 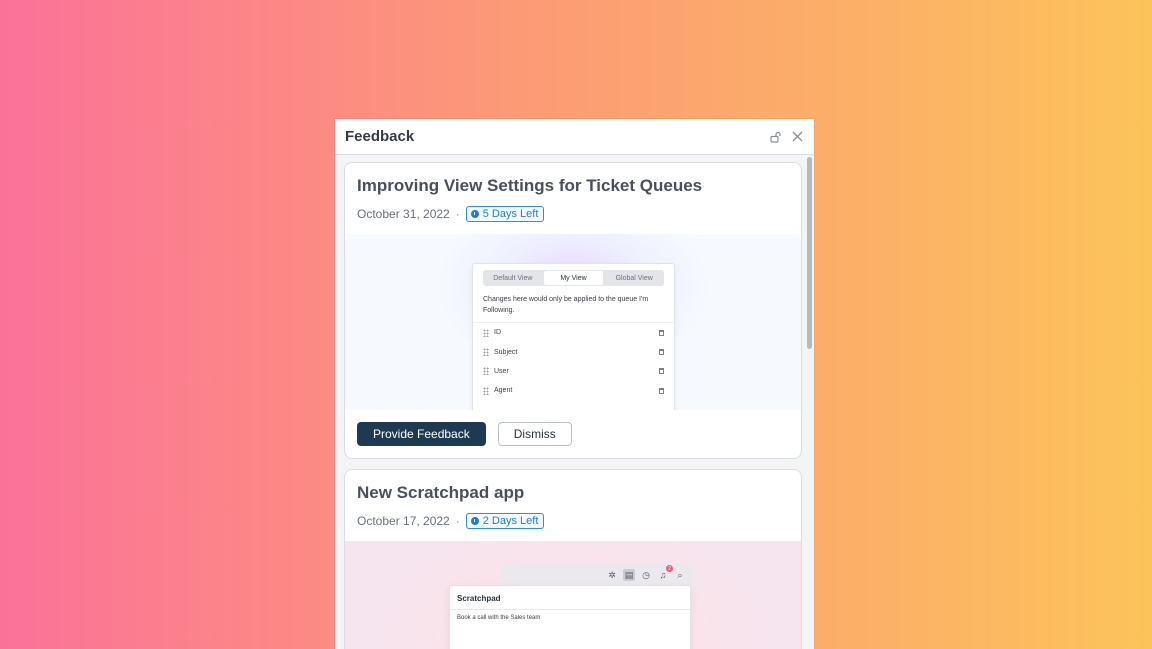 What do you see at coordinates (534, 434) in the screenshot?
I see `dismiss-button: Dismiss` at bounding box center [534, 434].